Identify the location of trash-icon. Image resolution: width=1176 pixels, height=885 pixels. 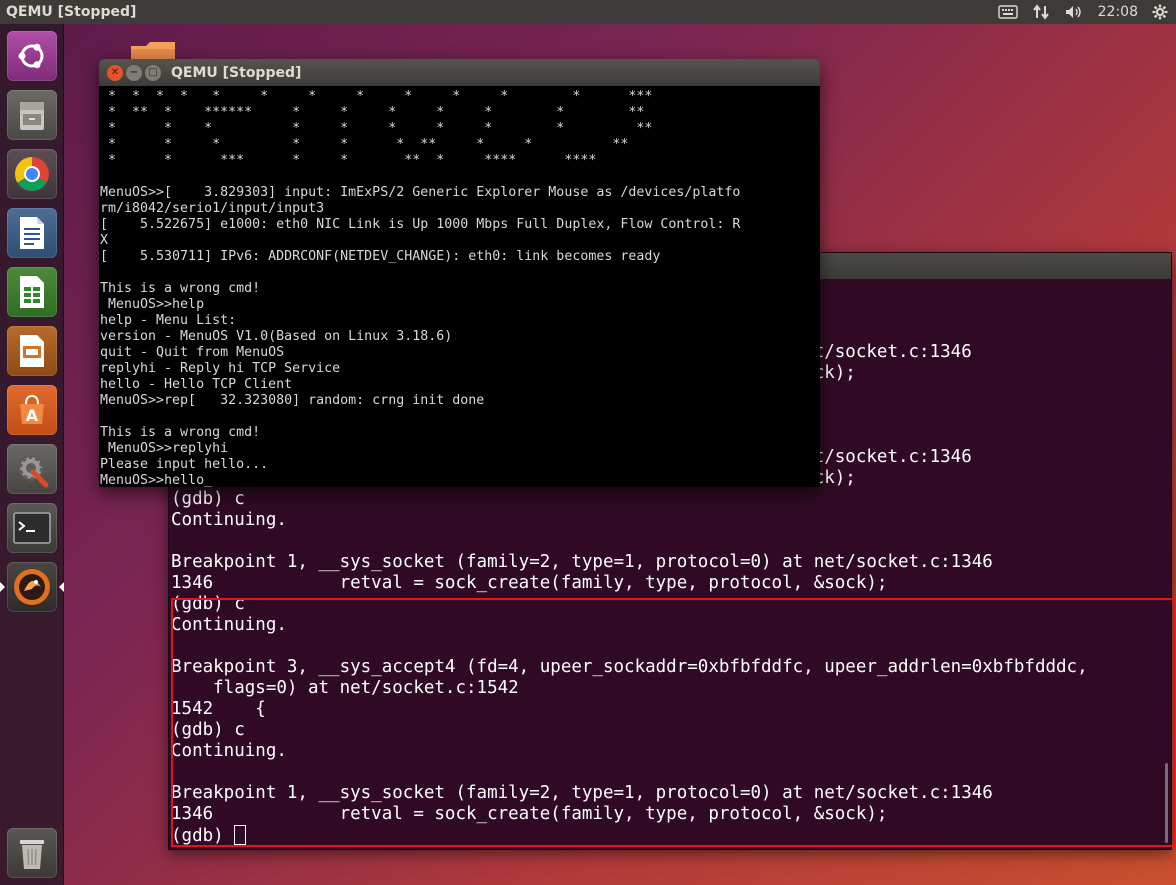
(32, 853).